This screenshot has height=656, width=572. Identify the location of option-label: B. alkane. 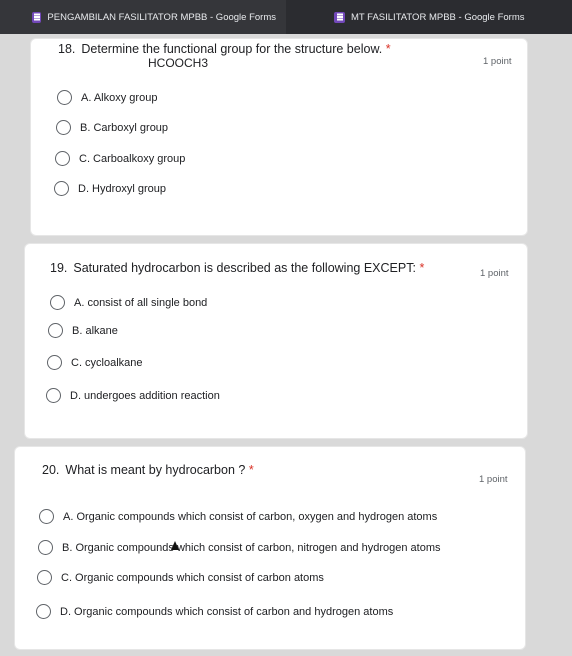
(95, 330).